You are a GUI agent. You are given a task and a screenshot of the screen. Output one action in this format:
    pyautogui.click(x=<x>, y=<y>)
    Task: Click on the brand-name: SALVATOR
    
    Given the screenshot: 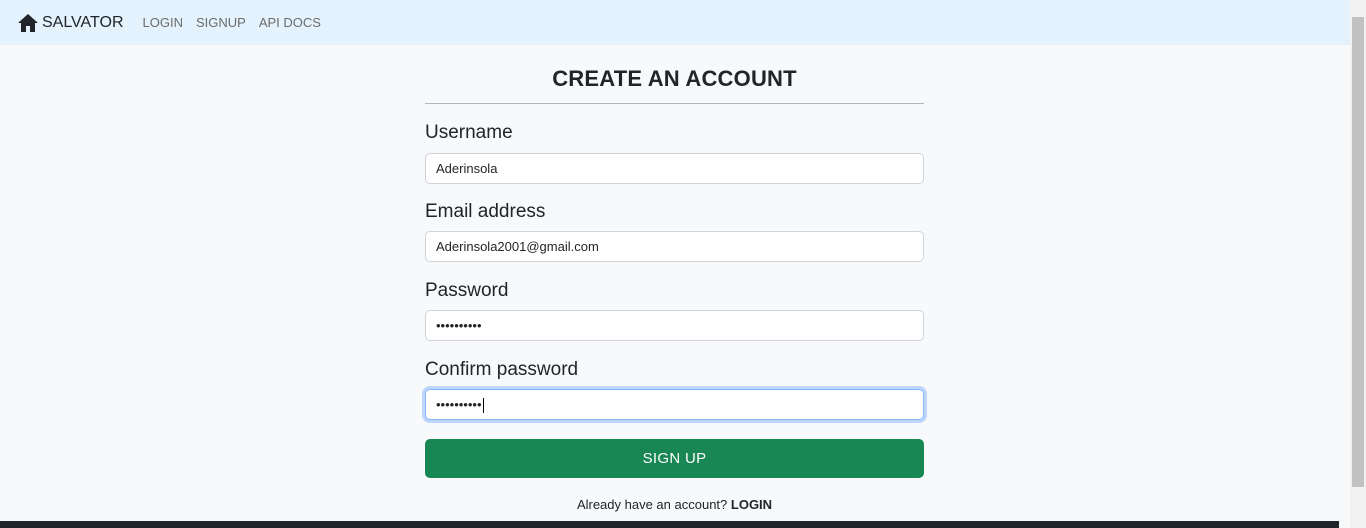 What is the action you would take?
    pyautogui.click(x=83, y=22)
    